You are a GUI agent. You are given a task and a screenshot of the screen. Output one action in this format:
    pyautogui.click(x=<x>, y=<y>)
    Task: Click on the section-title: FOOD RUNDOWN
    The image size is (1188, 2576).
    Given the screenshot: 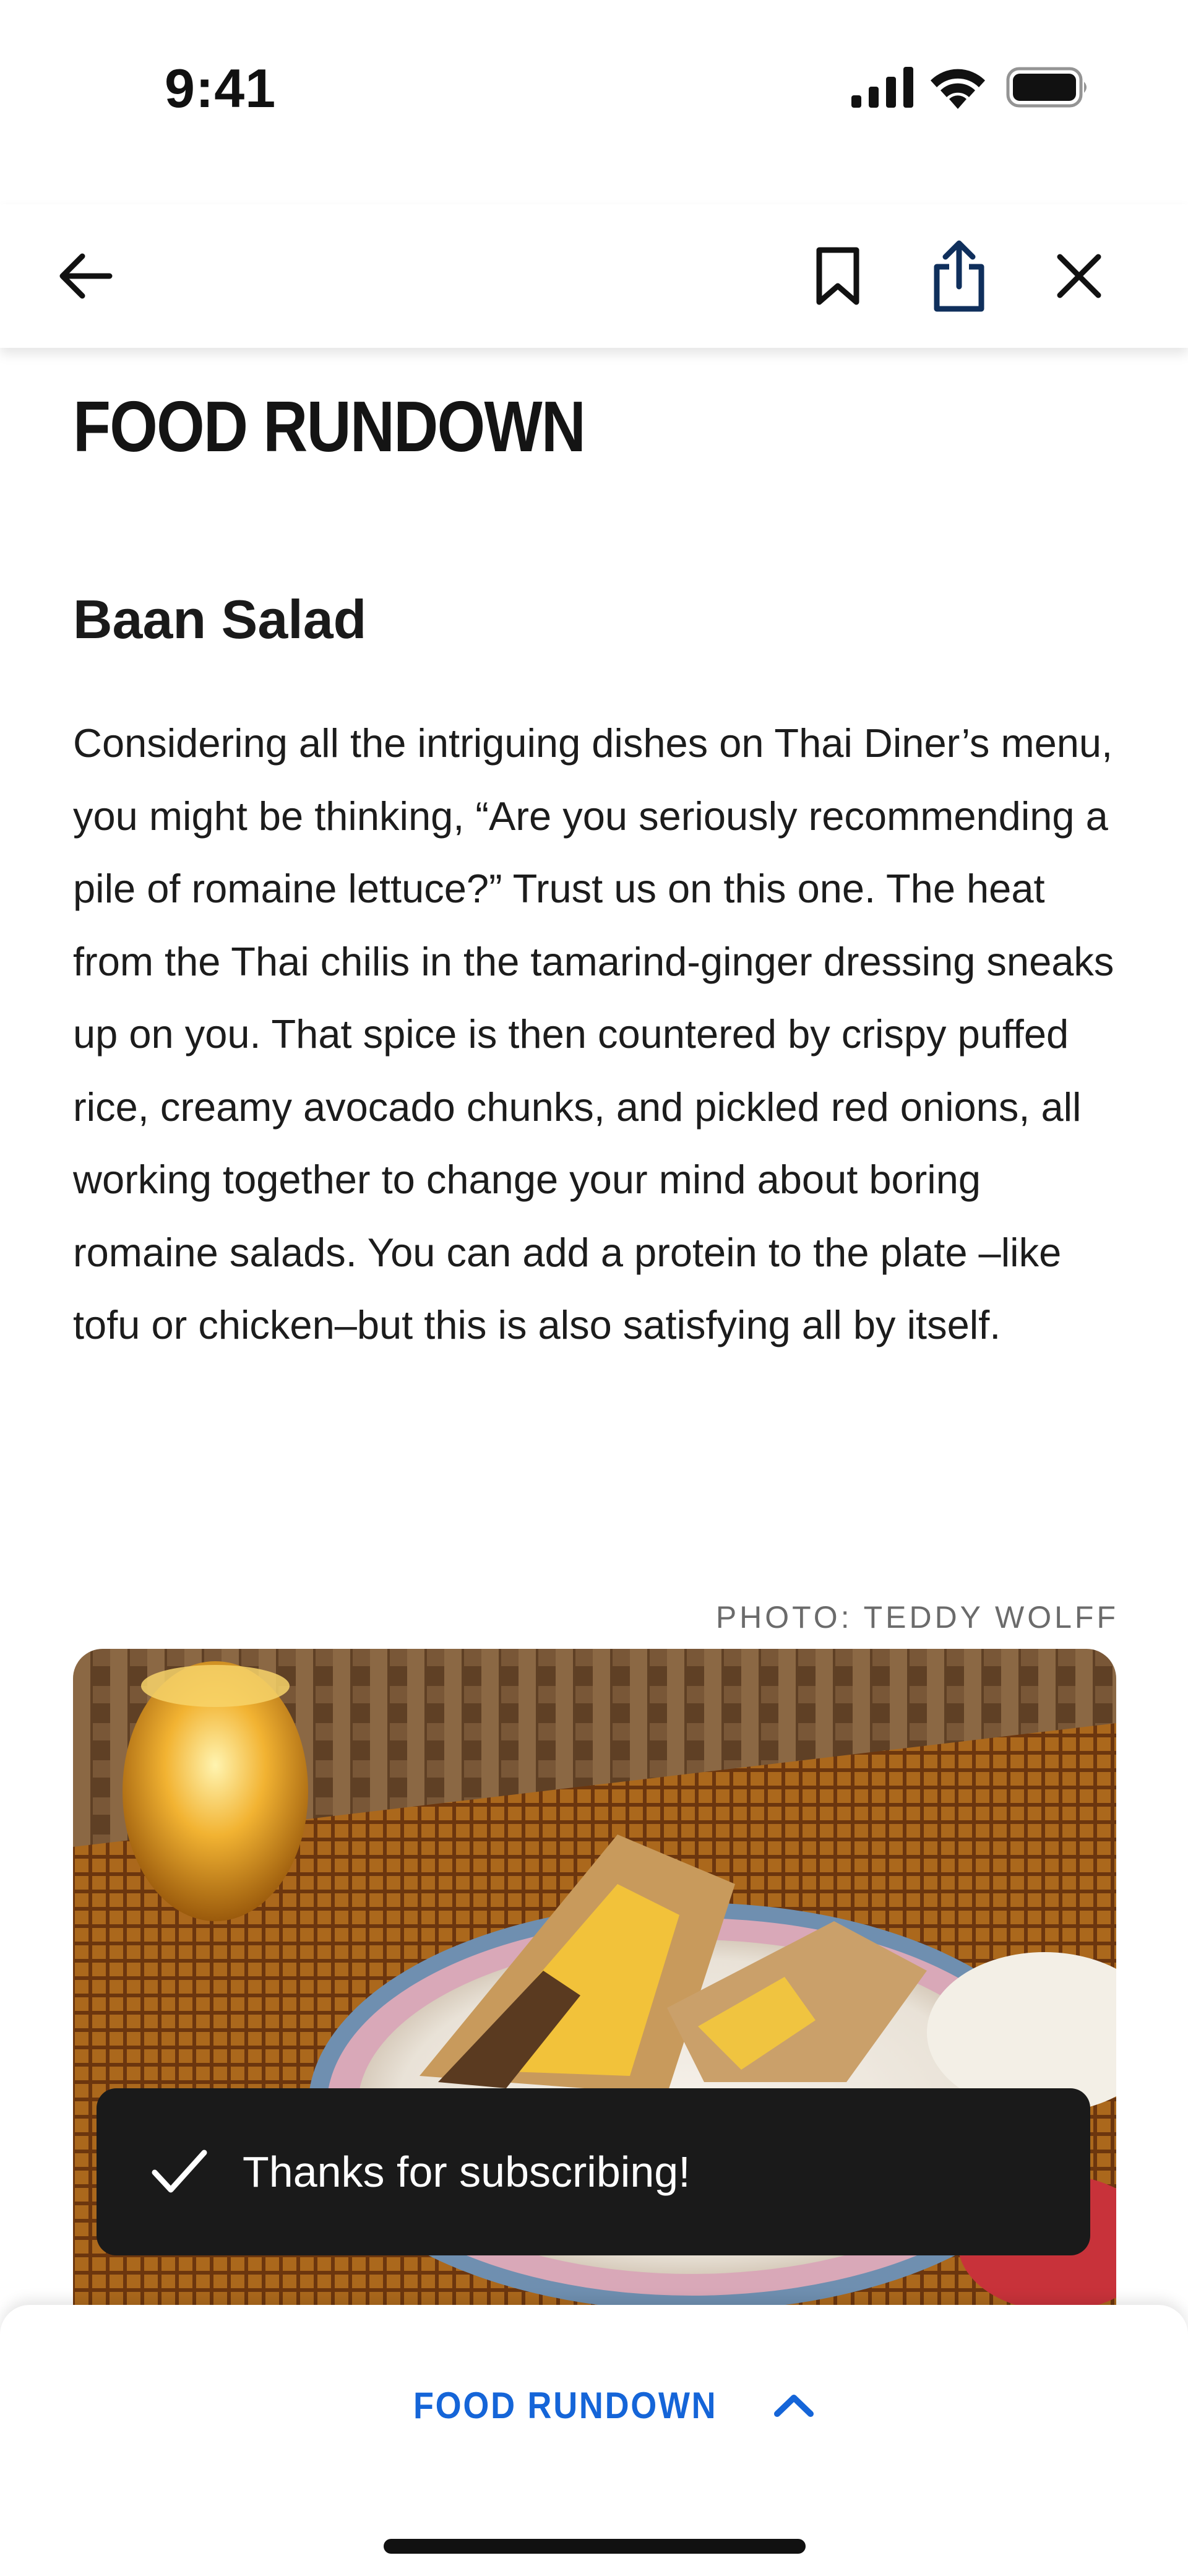 What is the action you would take?
    pyautogui.click(x=329, y=426)
    